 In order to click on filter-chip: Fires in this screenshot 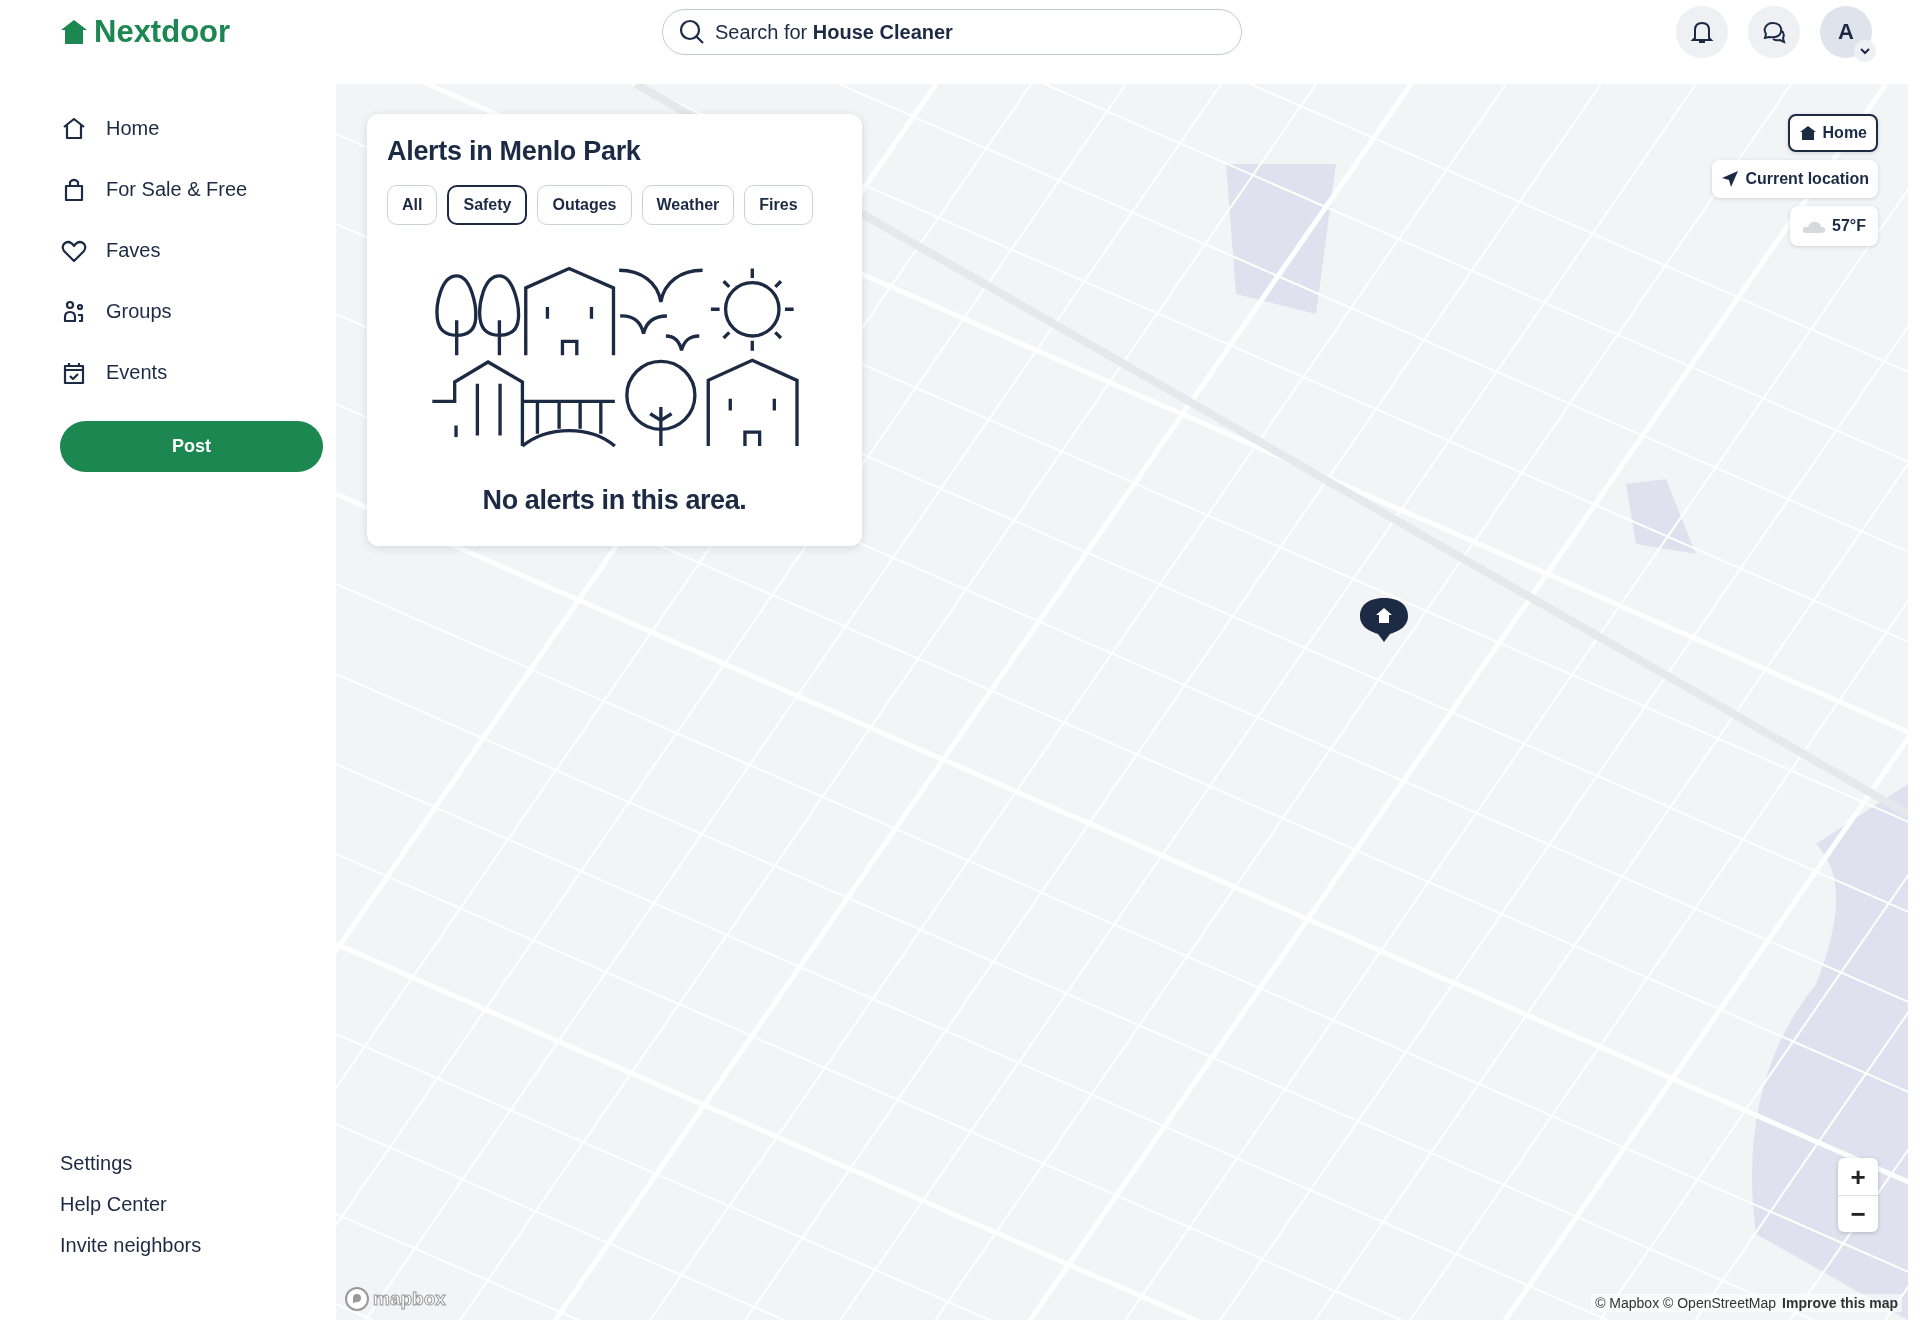, I will do `click(778, 205)`.